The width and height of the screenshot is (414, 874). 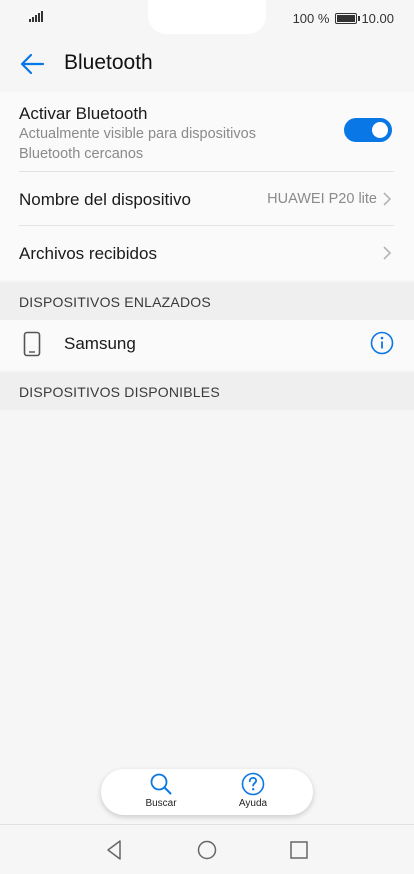 I want to click on status-right: 100 % 10.00, so click(x=343, y=18).